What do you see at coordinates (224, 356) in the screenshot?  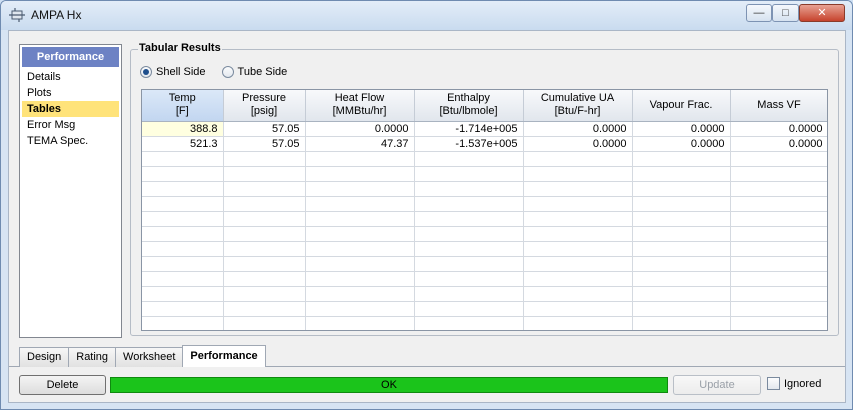 I see `tab-performance: Performance` at bounding box center [224, 356].